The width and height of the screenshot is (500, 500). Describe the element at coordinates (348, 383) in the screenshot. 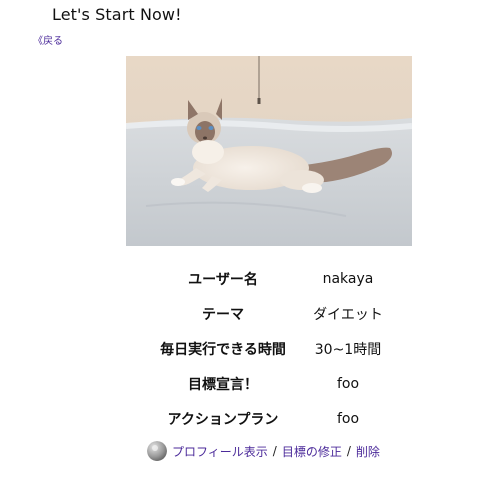

I see `goal-value: foo` at that location.